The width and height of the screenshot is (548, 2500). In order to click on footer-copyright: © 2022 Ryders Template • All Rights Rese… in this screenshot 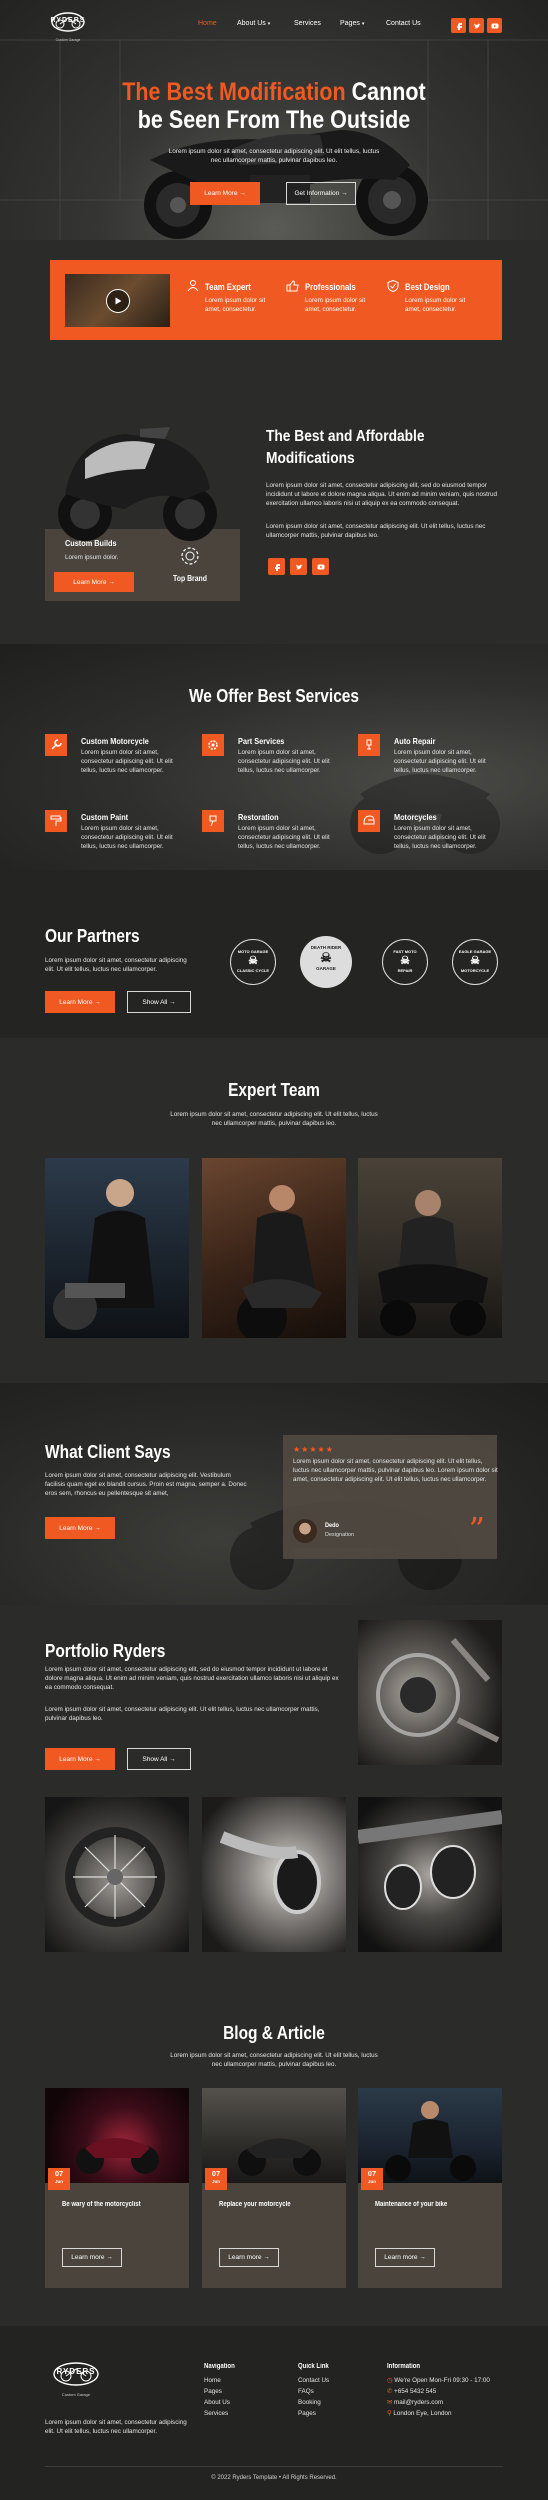, I will do `click(274, 2478)`.